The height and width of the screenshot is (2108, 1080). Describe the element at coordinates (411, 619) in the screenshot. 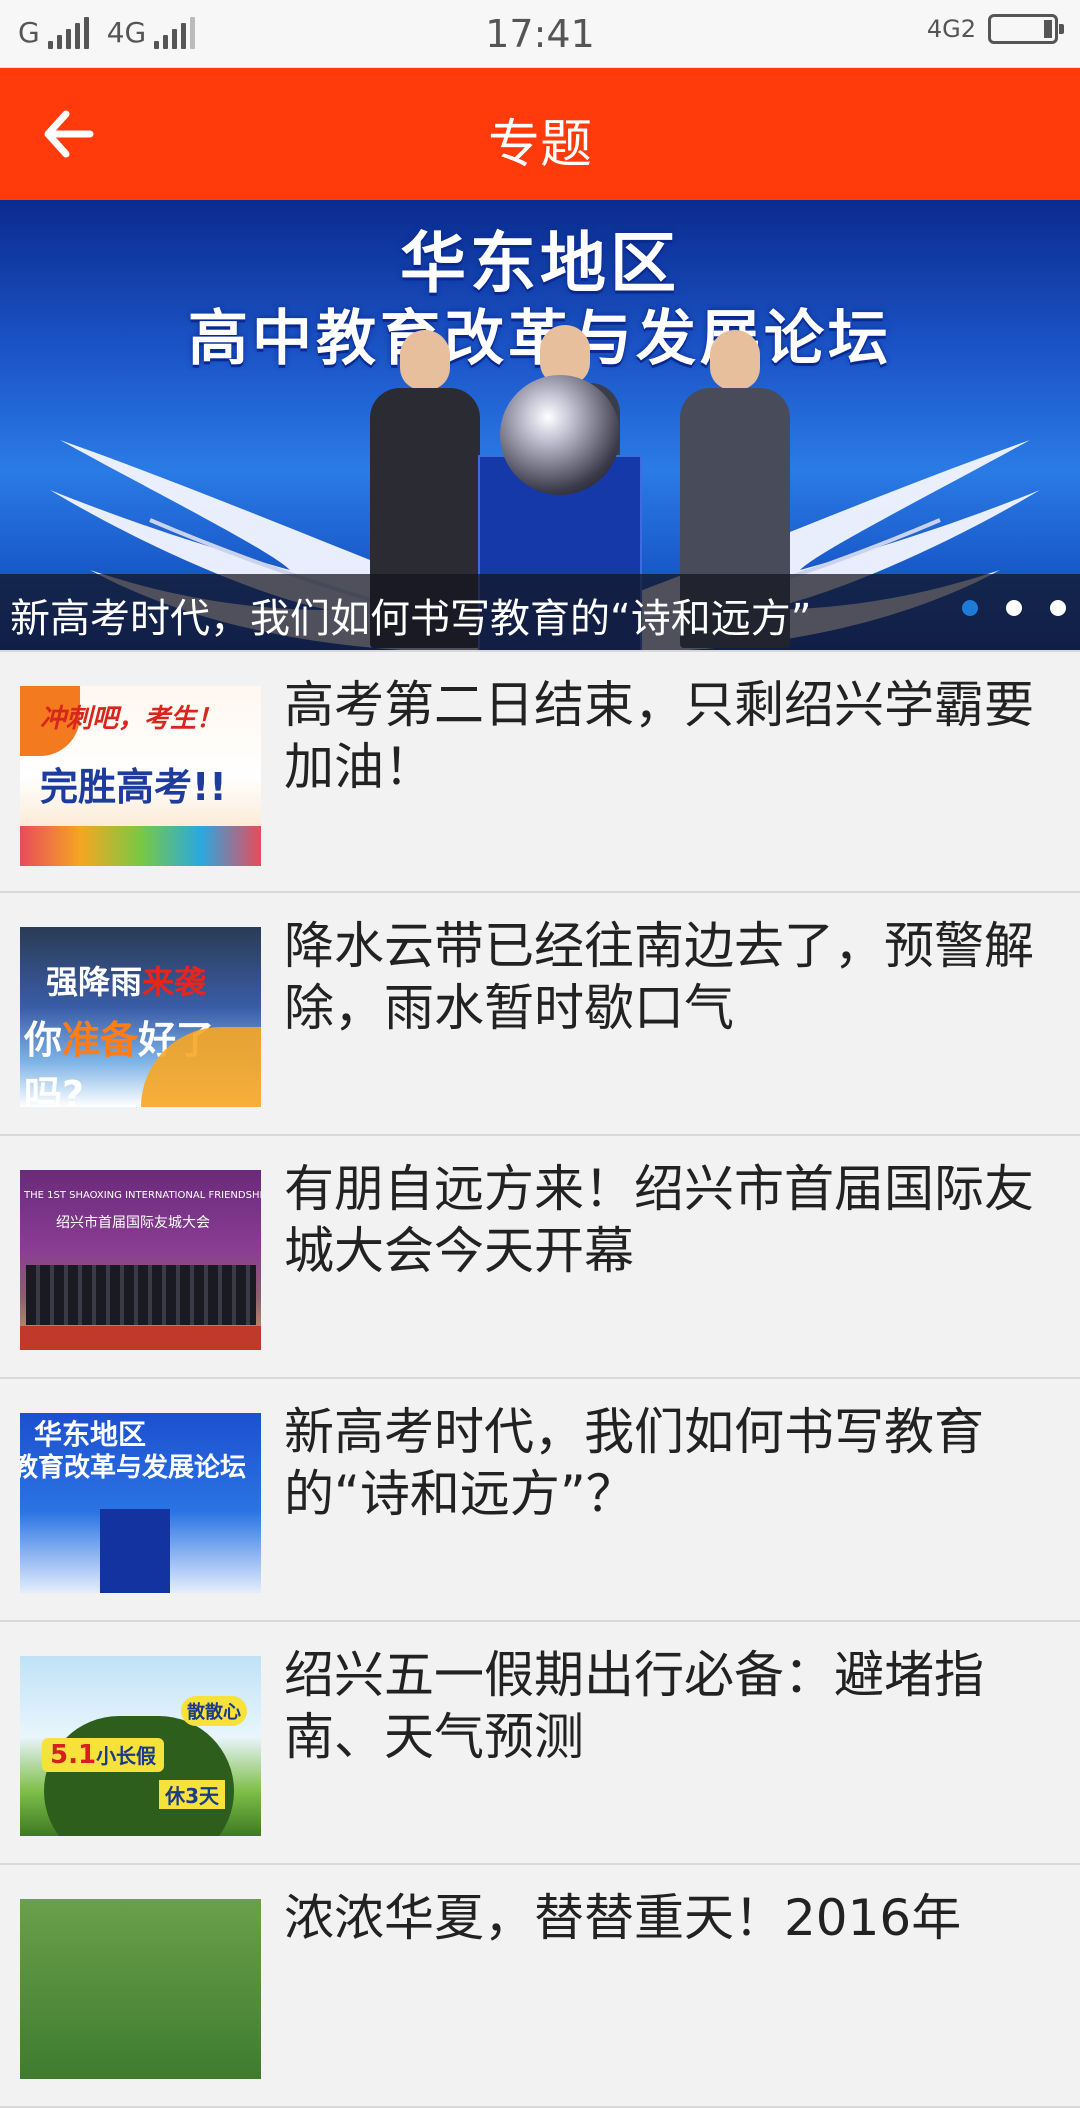

I see `banner-caption: 新高考时代，我们如何书写教育的“诗和远方”` at that location.